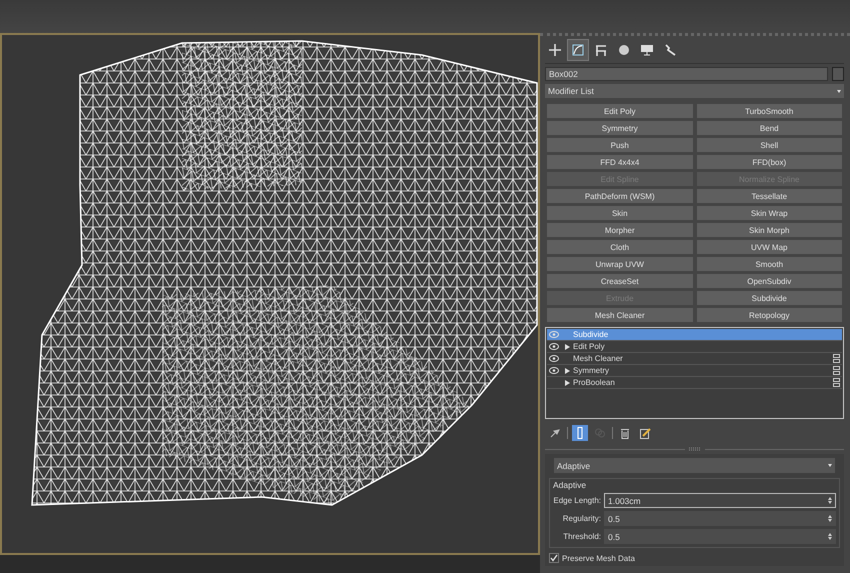  I want to click on spinner-field: 1.003cm, so click(720, 500).